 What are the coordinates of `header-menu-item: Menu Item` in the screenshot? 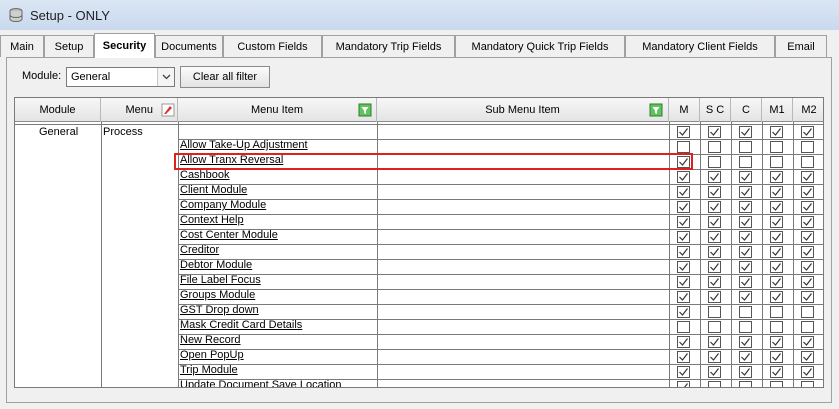 It's located at (277, 110).